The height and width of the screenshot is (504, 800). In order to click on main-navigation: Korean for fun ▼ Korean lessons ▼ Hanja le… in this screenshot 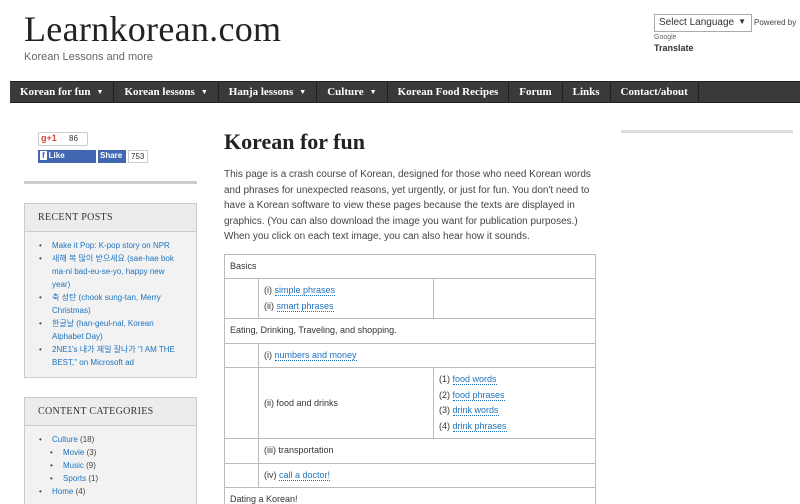, I will do `click(405, 92)`.